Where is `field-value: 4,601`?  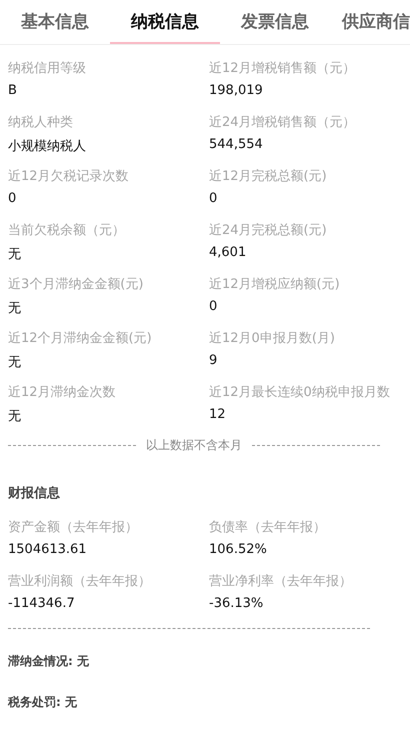 field-value: 4,601 is located at coordinates (228, 252).